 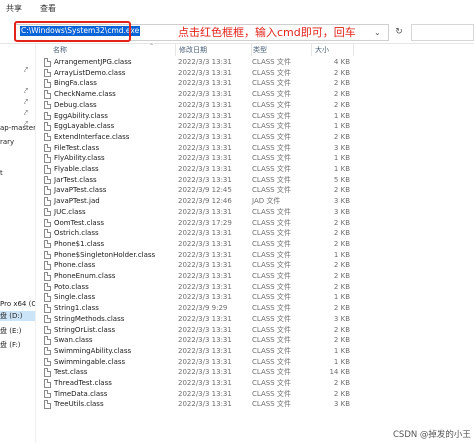 What do you see at coordinates (205, 190) in the screenshot?
I see `file-date: 2022/3/9 12:45` at bounding box center [205, 190].